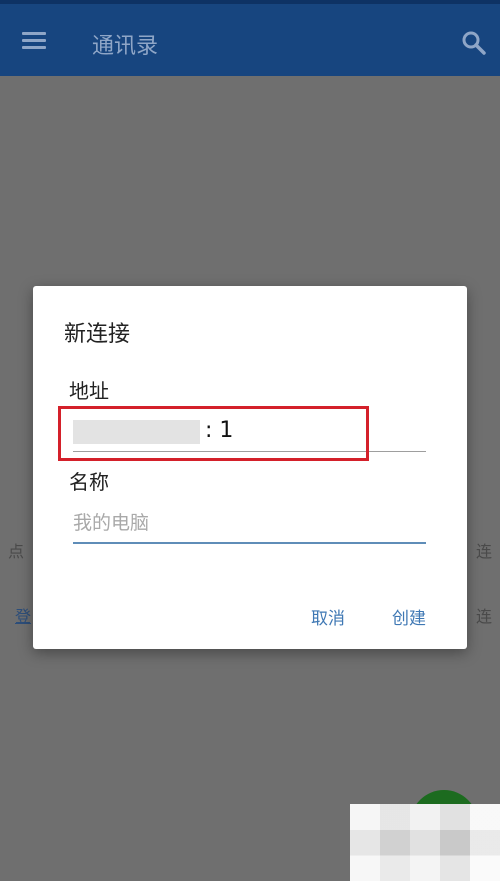 This screenshot has width=500, height=881. I want to click on background-hint-text-right: 连, so click(484, 551).